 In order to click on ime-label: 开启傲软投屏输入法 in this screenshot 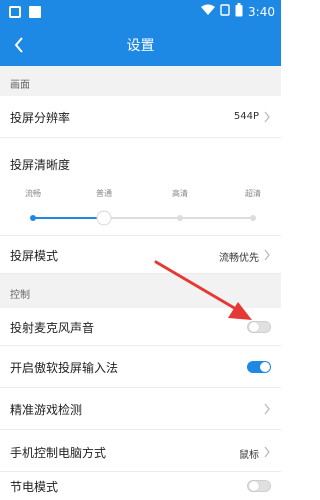, I will do `click(64, 368)`.